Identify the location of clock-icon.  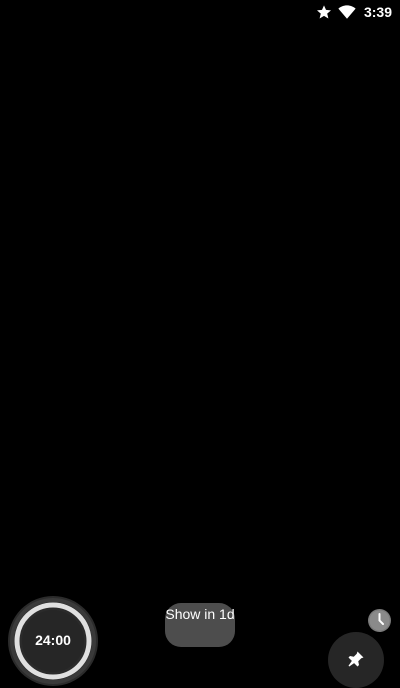
(379, 620).